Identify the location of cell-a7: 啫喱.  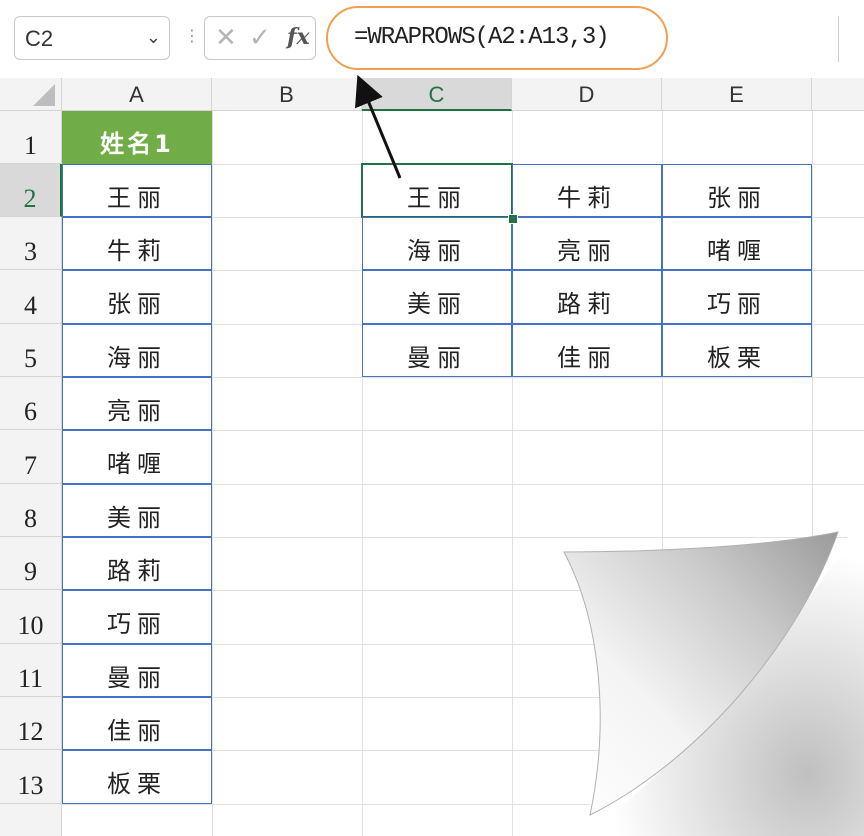
(137, 457).